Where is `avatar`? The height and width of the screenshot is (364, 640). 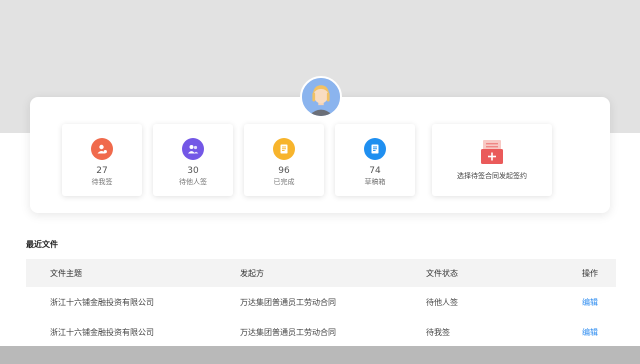
avatar is located at coordinates (321, 97).